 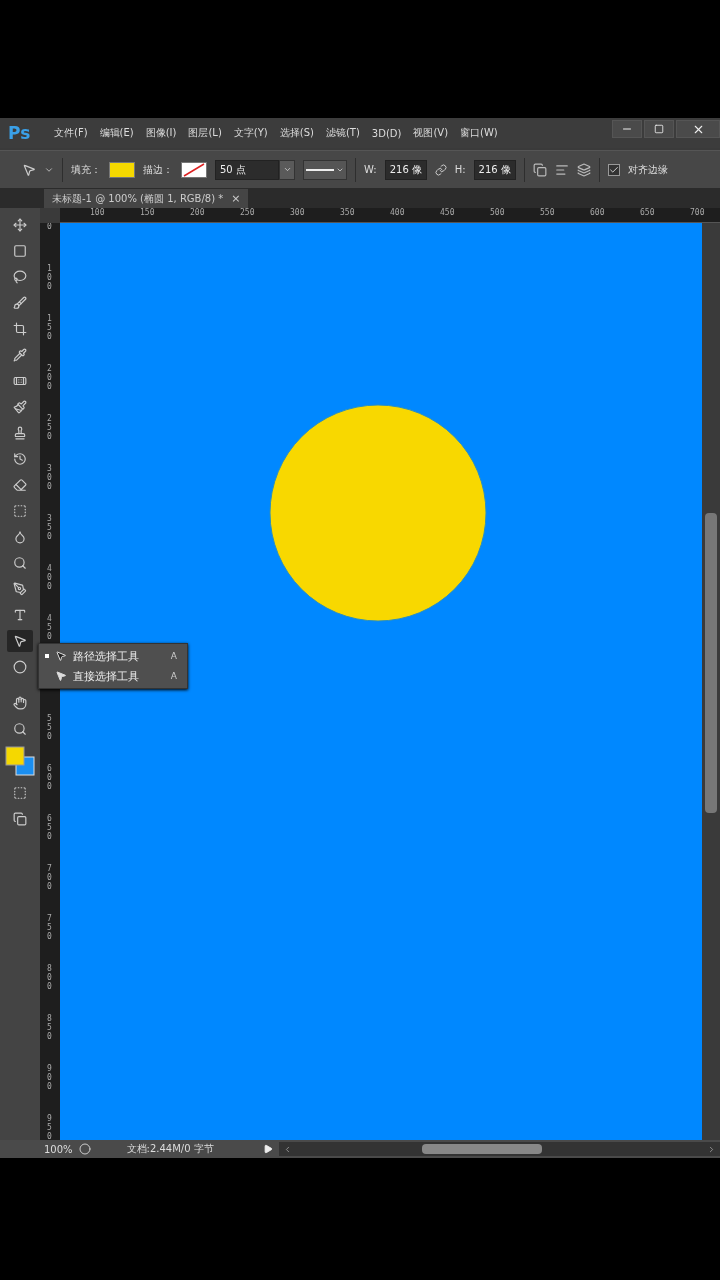 I want to click on close-button, so click(x=698, y=129).